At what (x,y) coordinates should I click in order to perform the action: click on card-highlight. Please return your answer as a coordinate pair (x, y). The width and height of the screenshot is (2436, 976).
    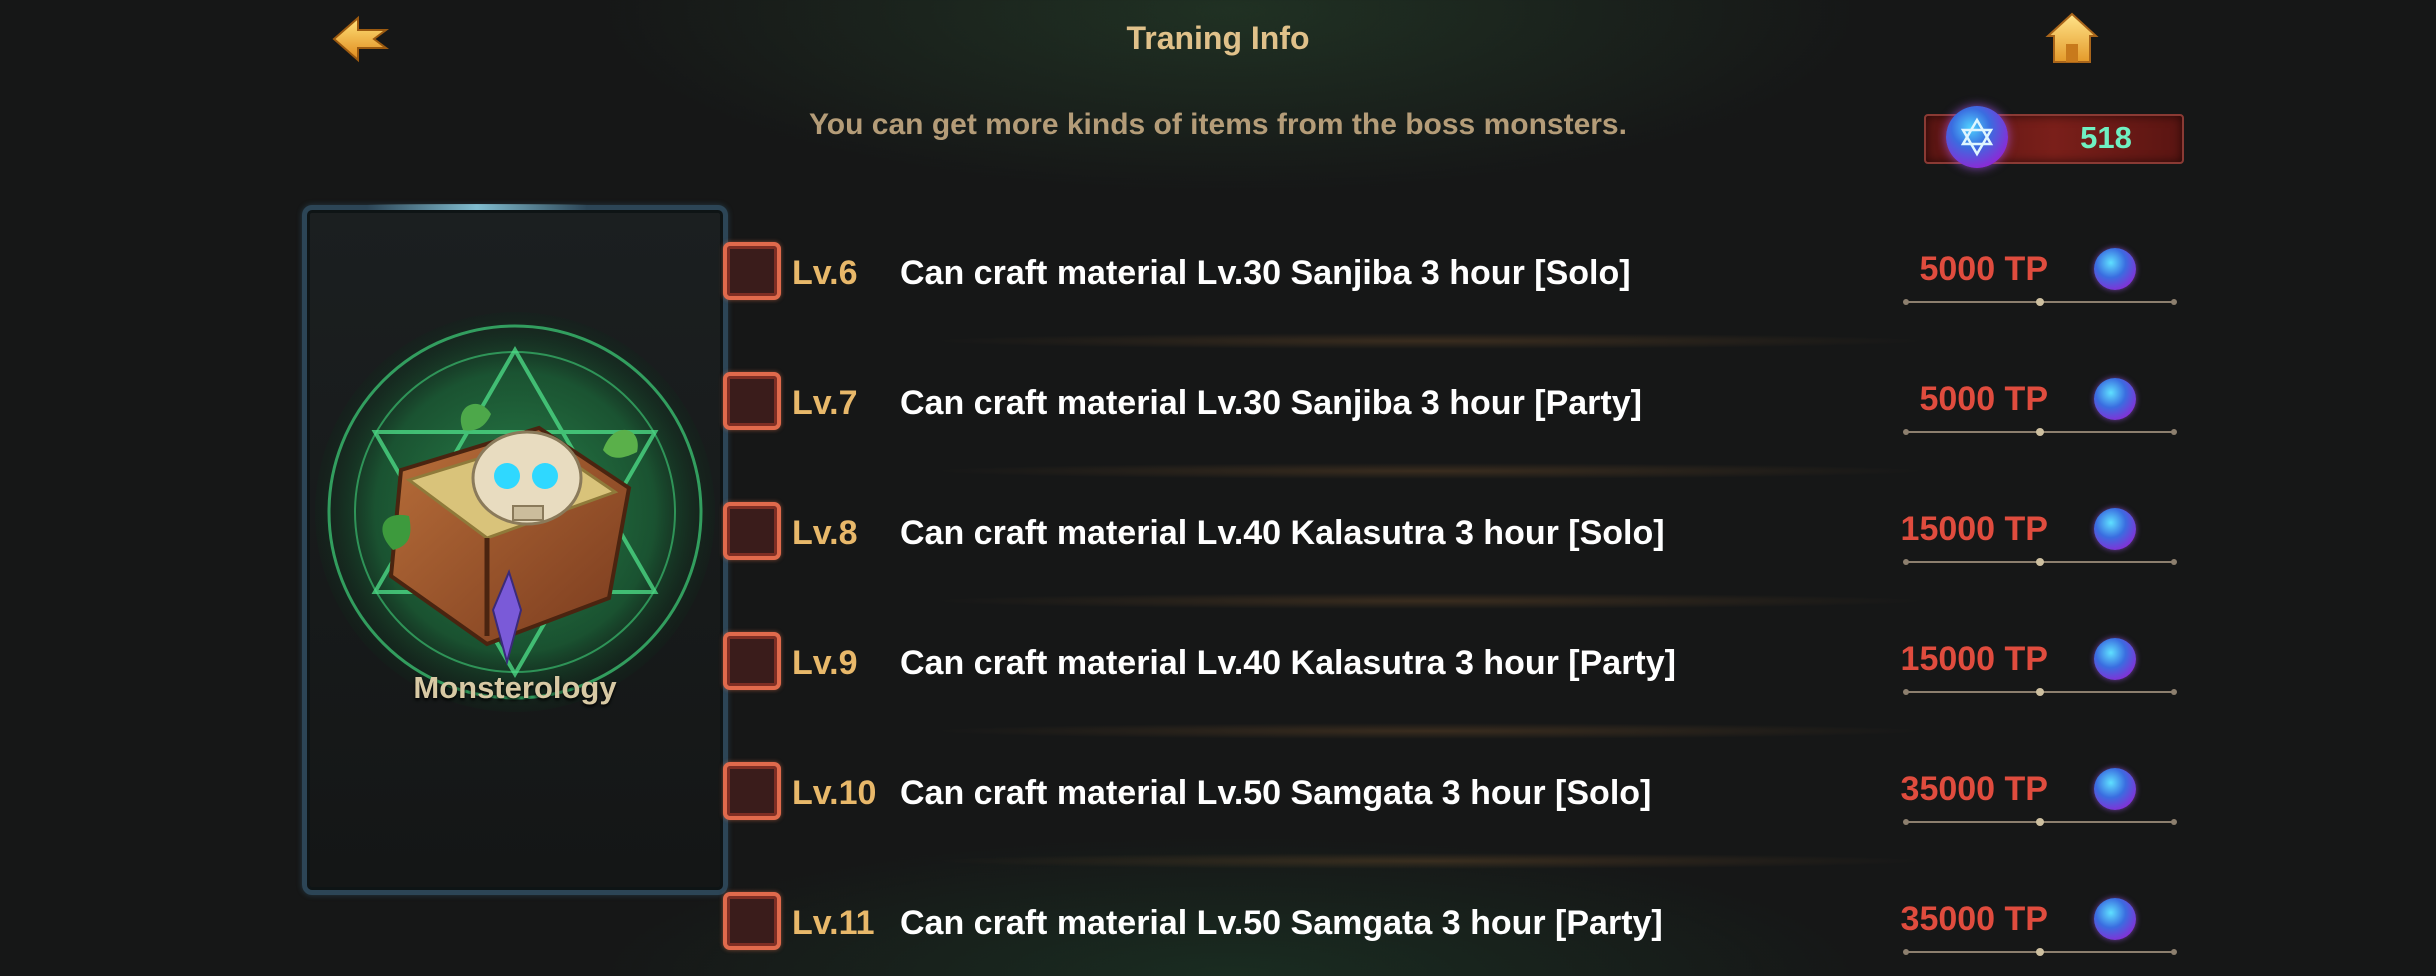
    Looking at the image, I should click on (477, 207).